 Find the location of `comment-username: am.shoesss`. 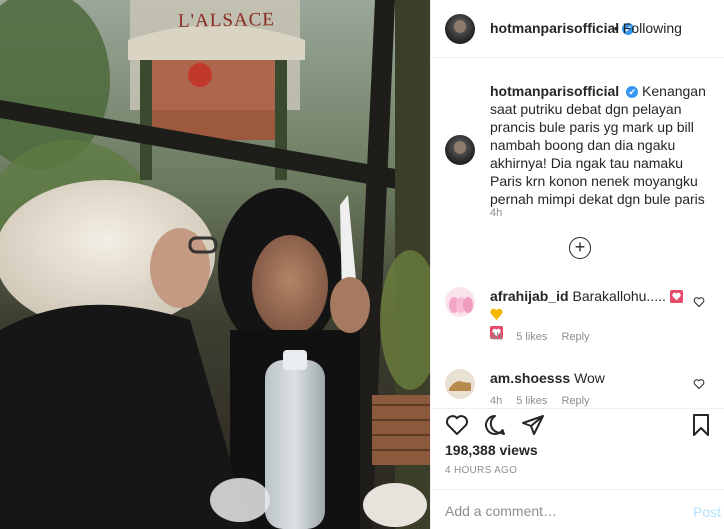

comment-username: am.shoesss is located at coordinates (530, 378).